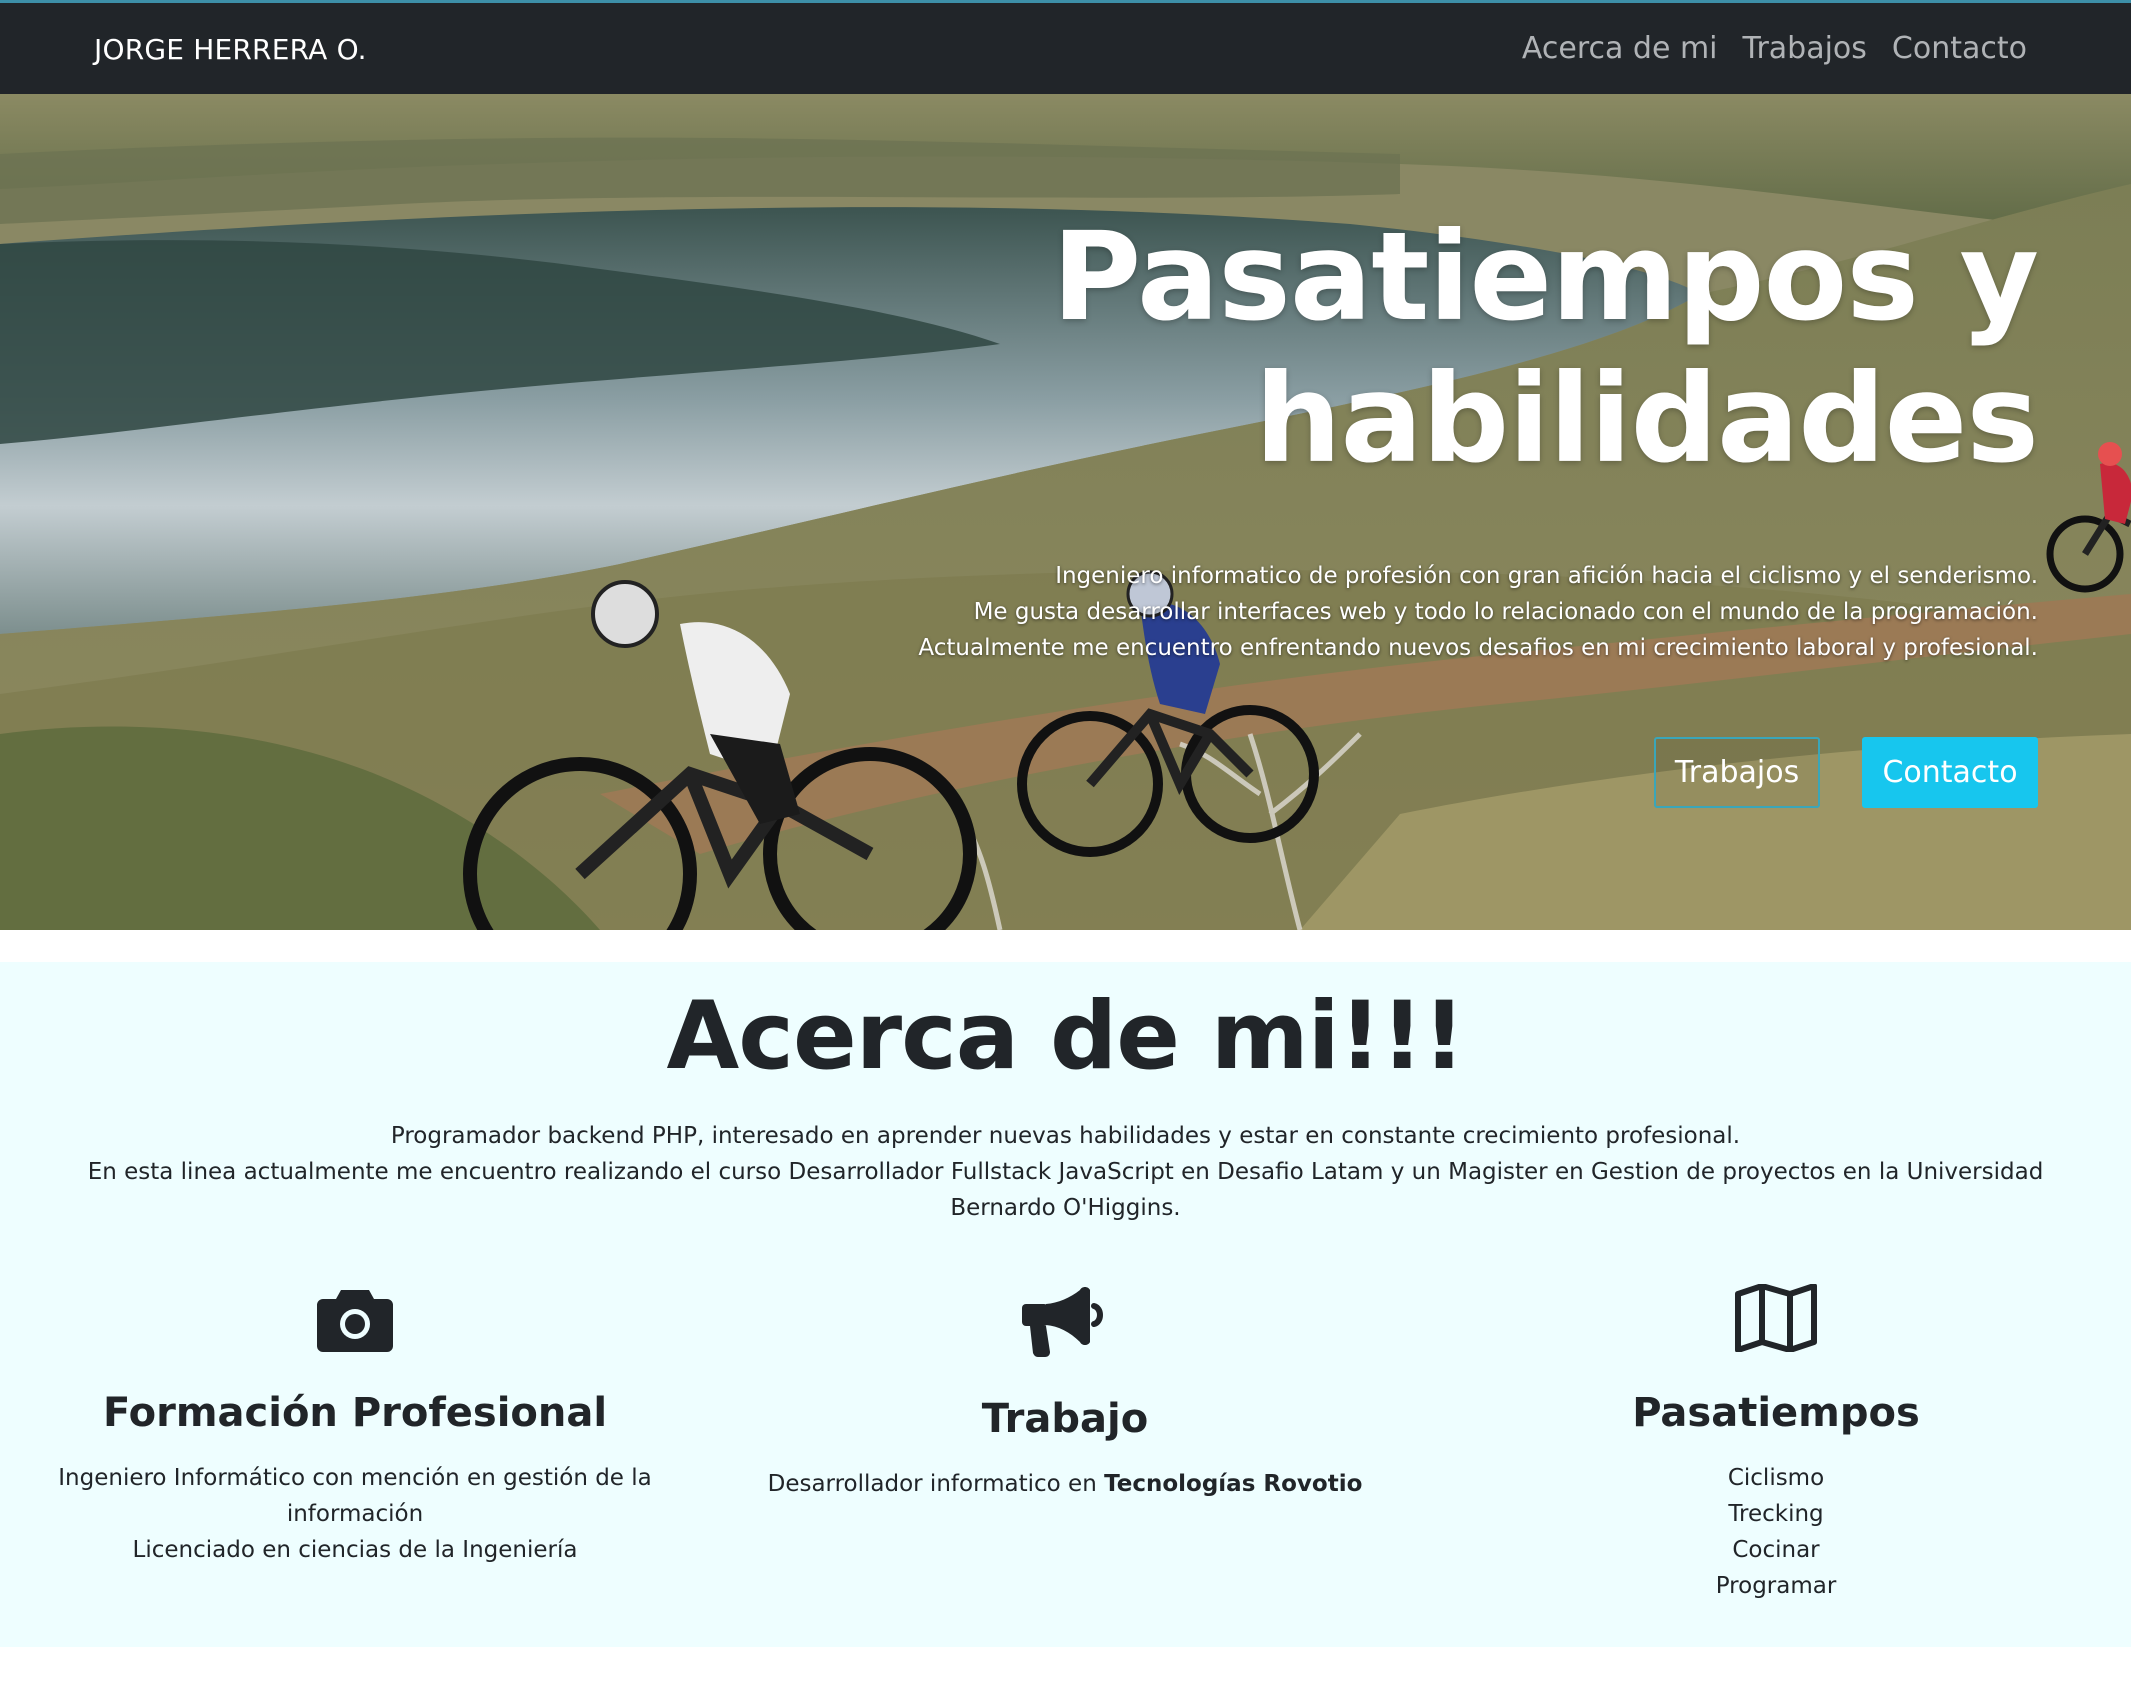  Describe the element at coordinates (1846, 772) in the screenshot. I see `hero-buttons: Trabajos Contacto` at that location.